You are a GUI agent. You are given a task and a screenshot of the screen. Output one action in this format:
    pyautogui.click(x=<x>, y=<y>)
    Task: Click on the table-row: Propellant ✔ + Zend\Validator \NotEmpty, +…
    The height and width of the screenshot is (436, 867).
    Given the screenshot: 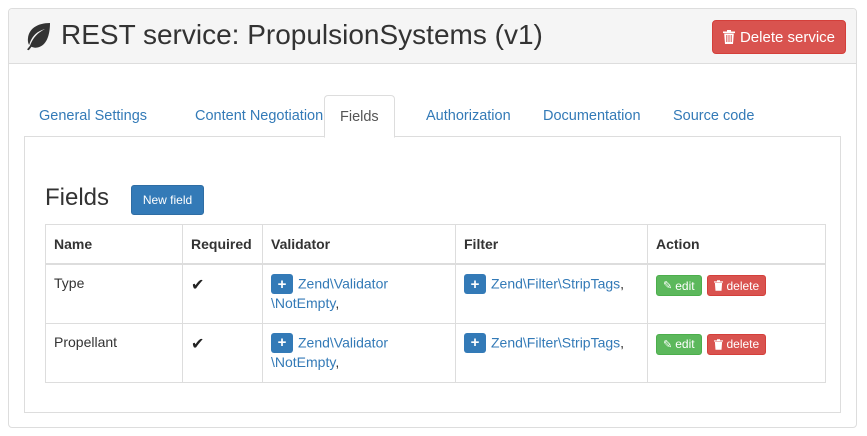 What is the action you would take?
    pyautogui.click(x=435, y=352)
    